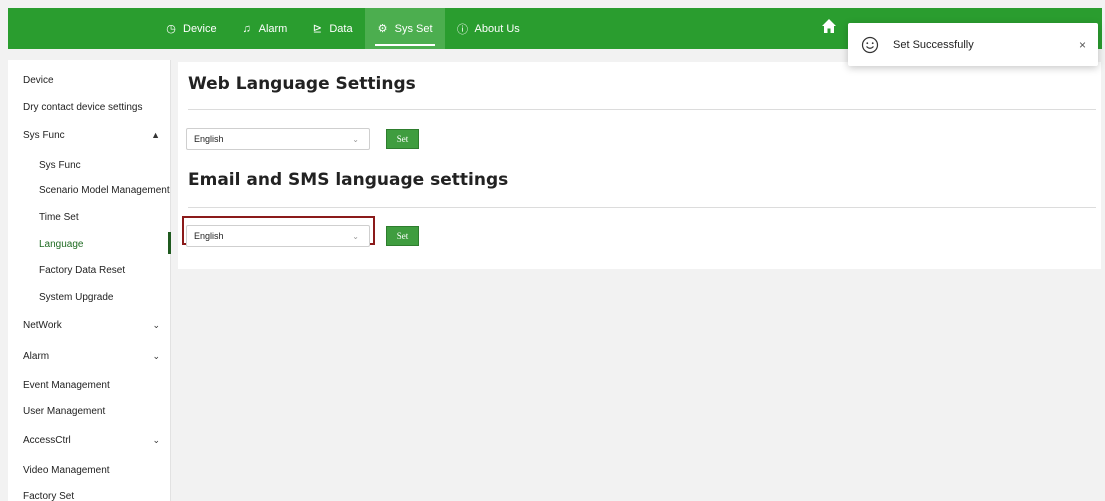  What do you see at coordinates (38, 80) in the screenshot?
I see `sidebar-item-label: Device` at bounding box center [38, 80].